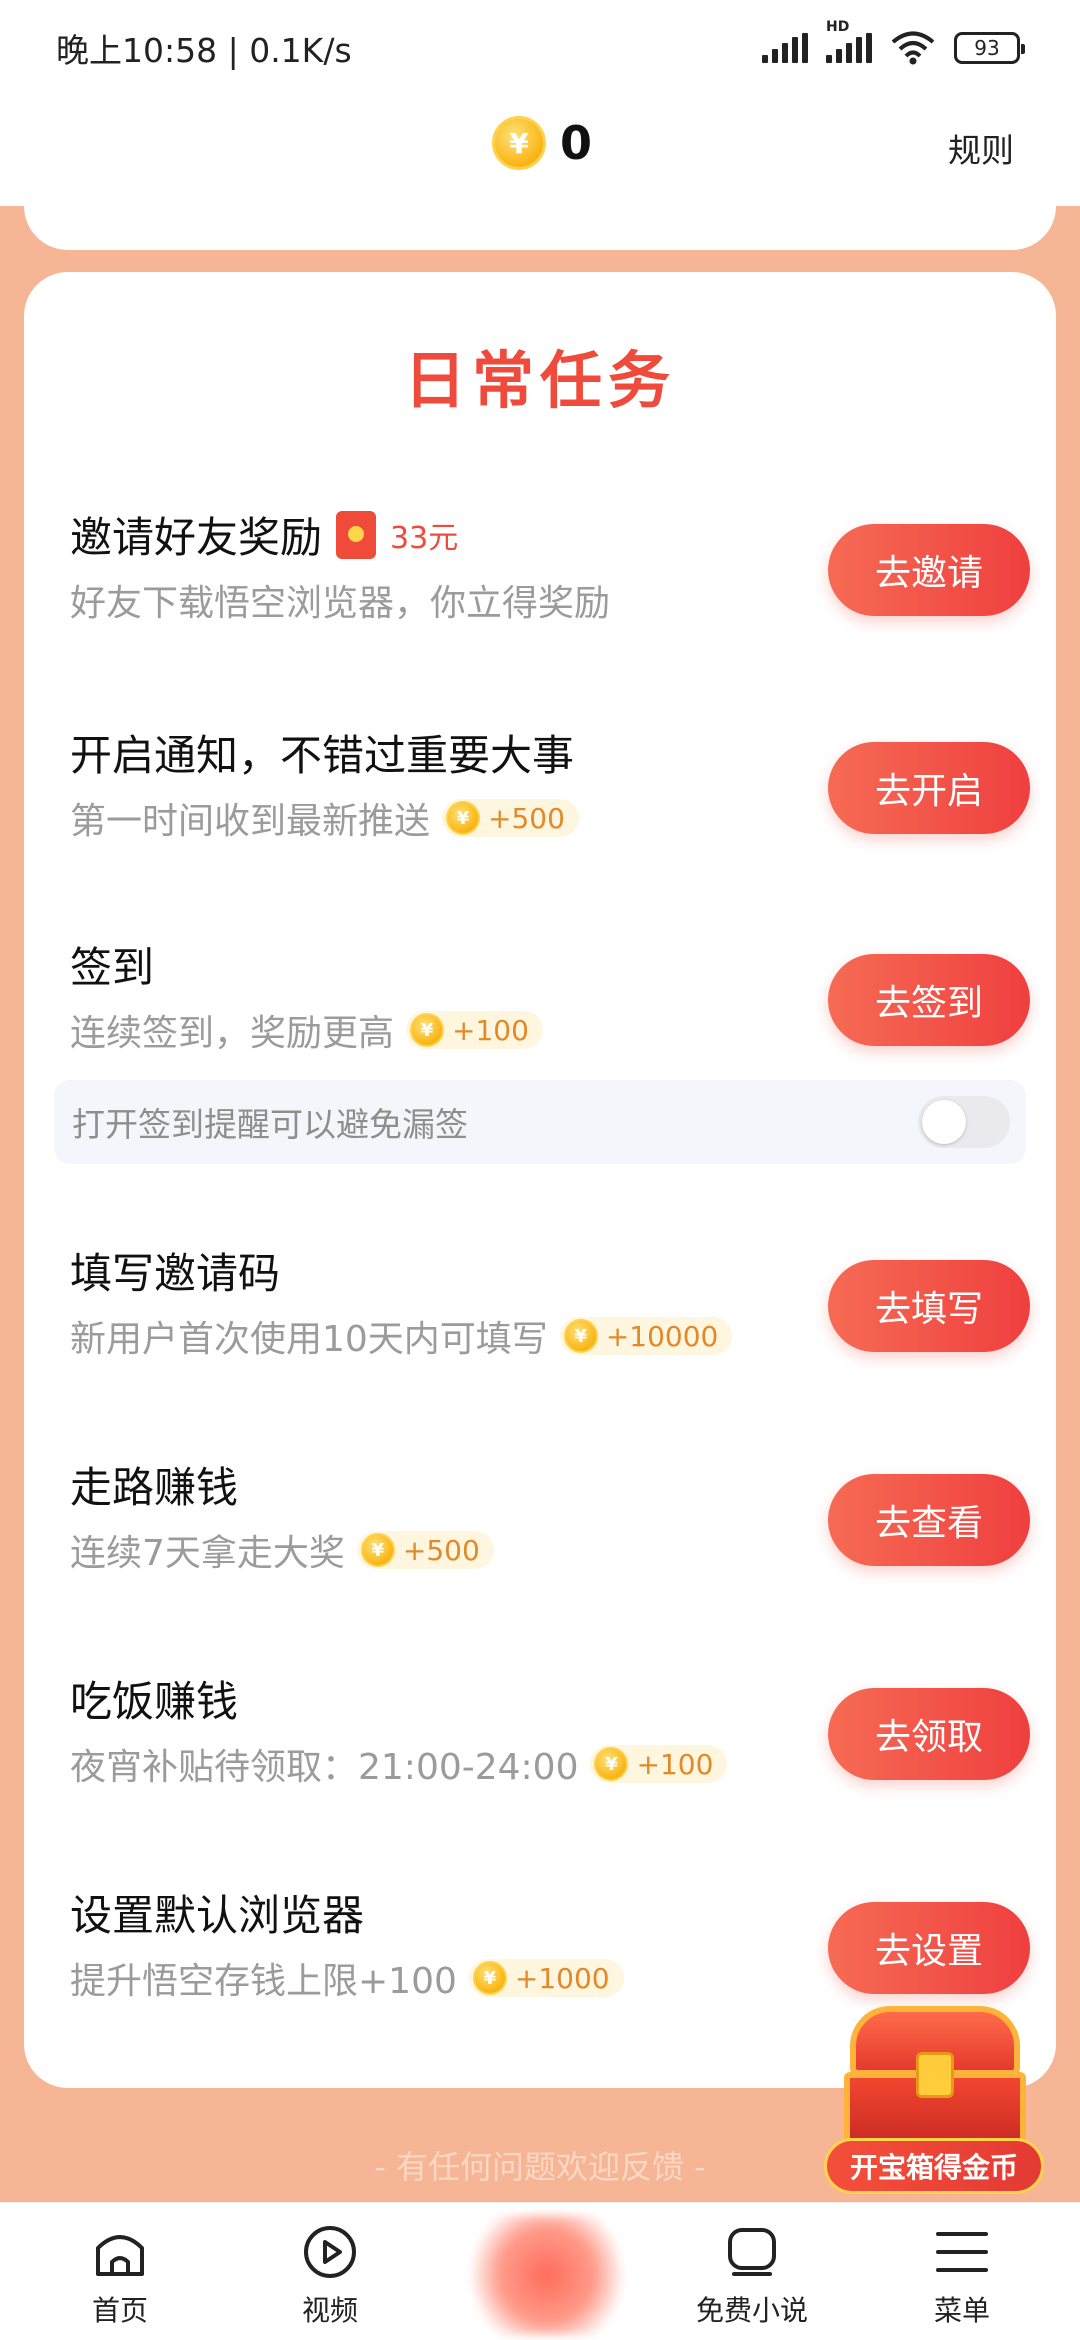 Image resolution: width=1080 pixels, height=2340 pixels. Describe the element at coordinates (154, 1701) in the screenshot. I see `task-title-text: 吃饭赚钱` at that location.